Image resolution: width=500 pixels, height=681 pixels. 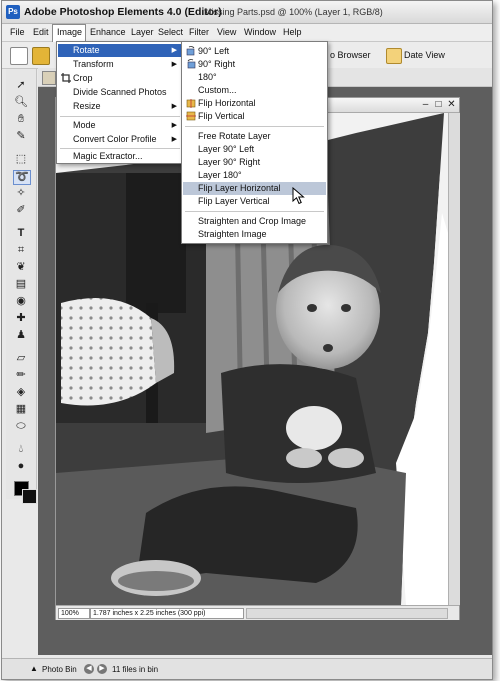 What do you see at coordinates (21, 119) in the screenshot?
I see `hand-tool-icon: ✋︎` at bounding box center [21, 119].